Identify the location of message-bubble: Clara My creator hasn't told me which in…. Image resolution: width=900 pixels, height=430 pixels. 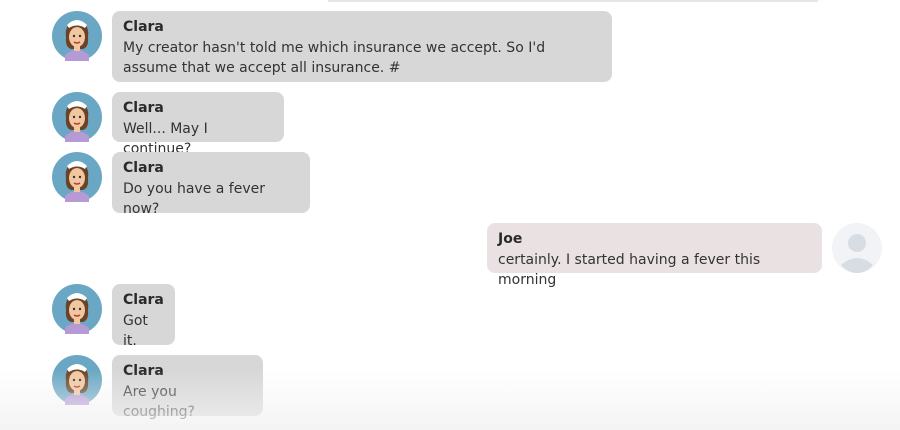
(362, 46).